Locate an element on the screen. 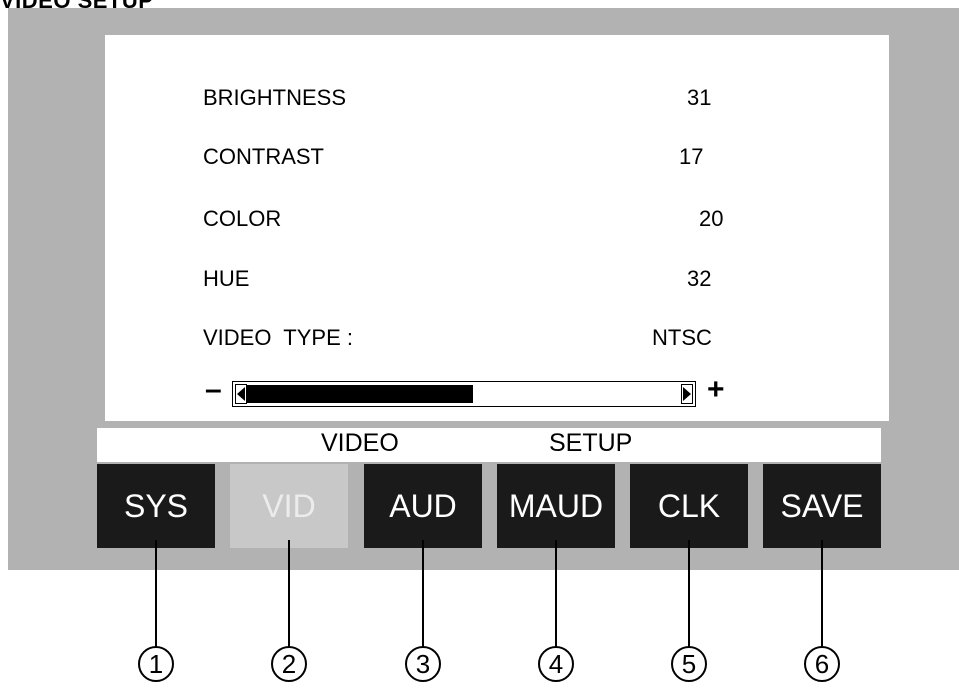  increase-icon: + is located at coordinates (716, 390).